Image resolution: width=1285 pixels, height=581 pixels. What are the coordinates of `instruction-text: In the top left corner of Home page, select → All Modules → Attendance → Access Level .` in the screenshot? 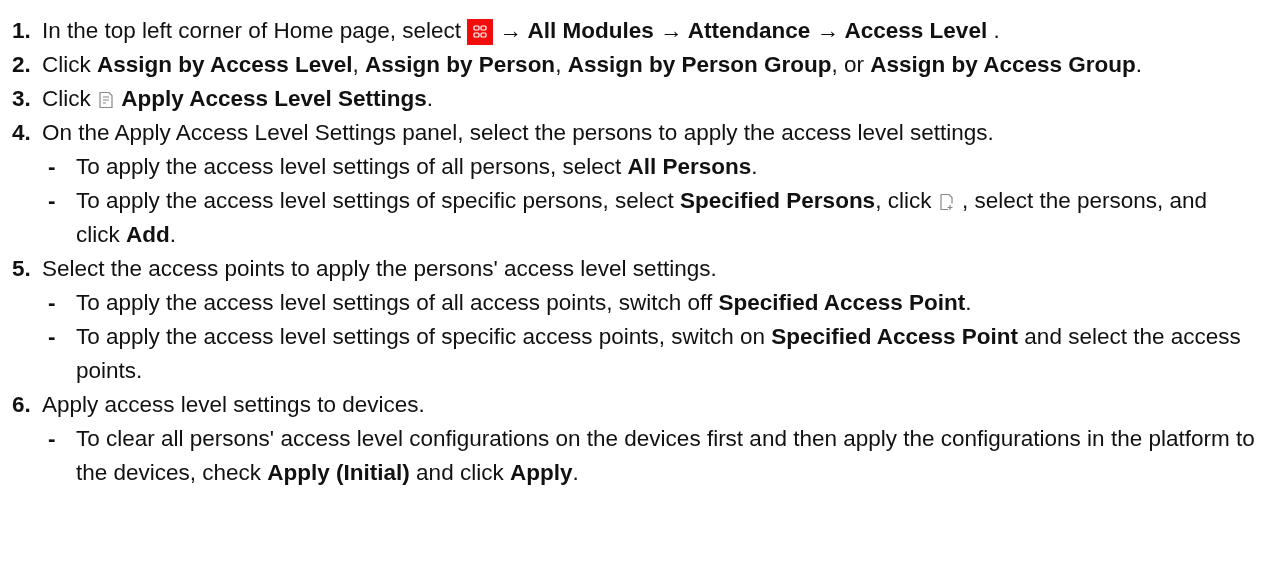 It's located at (648, 31).